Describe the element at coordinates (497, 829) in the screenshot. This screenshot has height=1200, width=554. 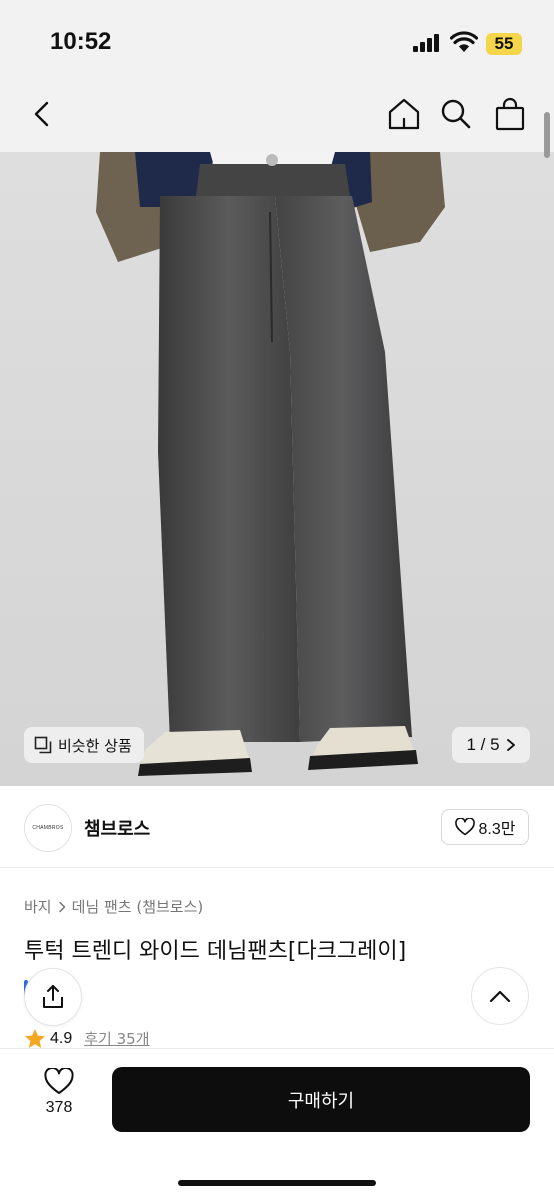
I see `brand-like-count: 8.3만` at that location.